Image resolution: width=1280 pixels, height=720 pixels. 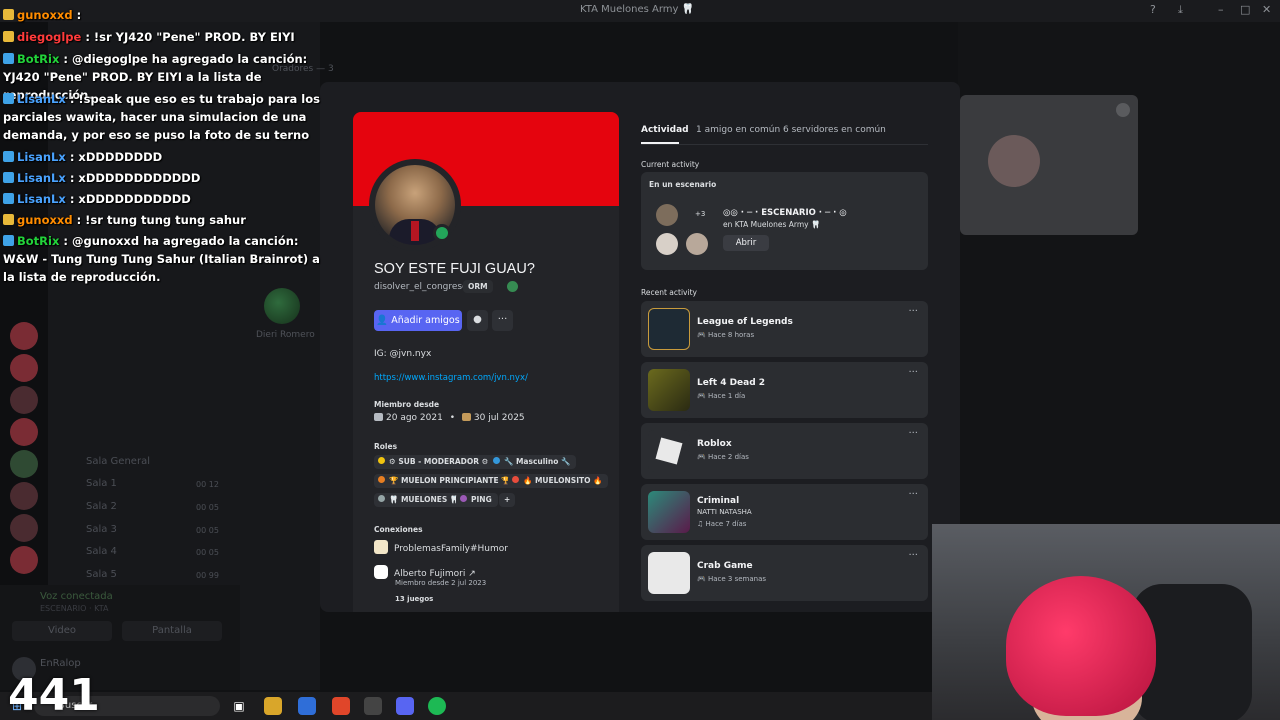 What do you see at coordinates (784, 451) in the screenshot?
I see `activity-item: Roblox 🎮 Hace 2 días ···` at bounding box center [784, 451].